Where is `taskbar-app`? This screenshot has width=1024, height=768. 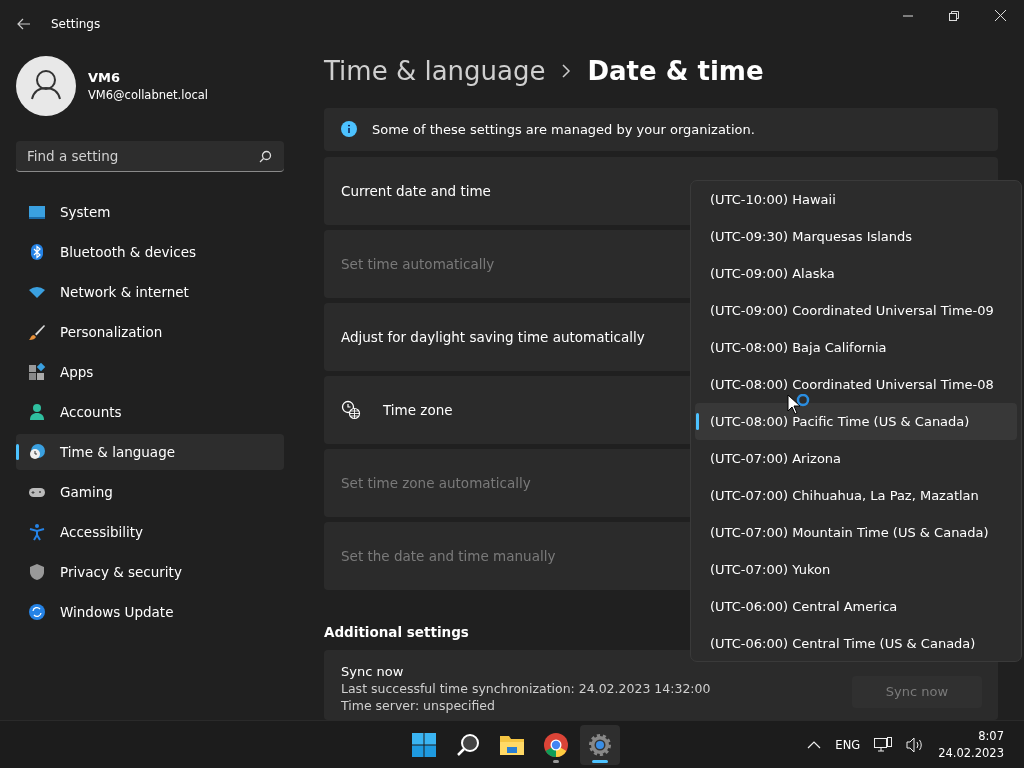 taskbar-app is located at coordinates (600, 744).